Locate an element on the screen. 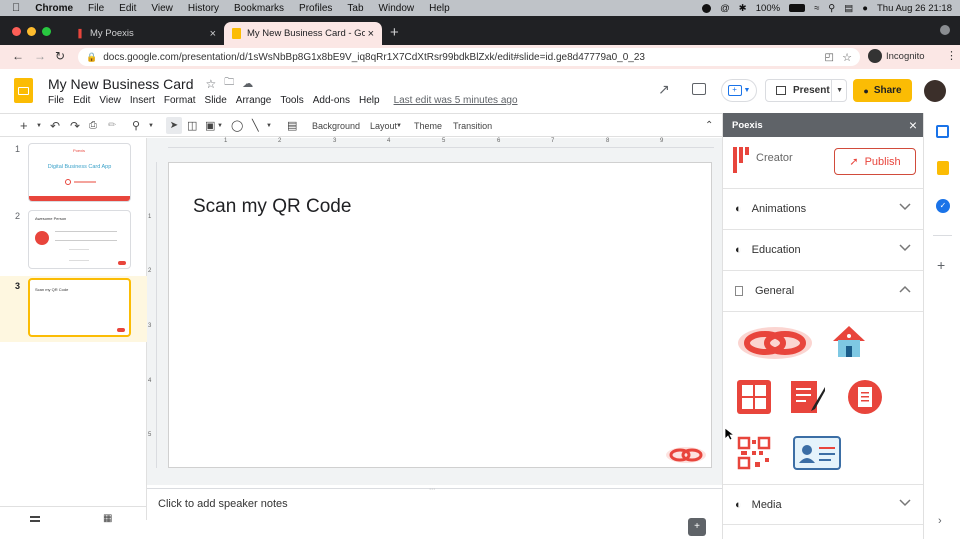 The image size is (960, 539). image-dropdown-icon: ▼ is located at coordinates (220, 125).